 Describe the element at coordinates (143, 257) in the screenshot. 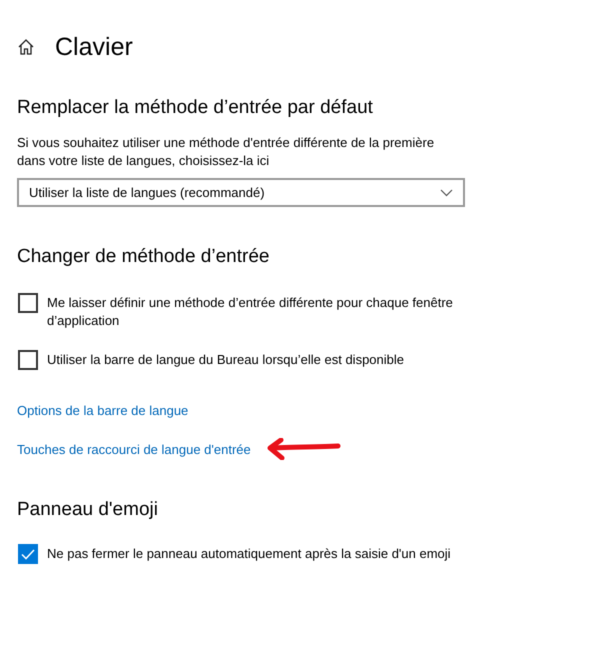

I see `section-heading: Changer de méthode d’entrée` at that location.